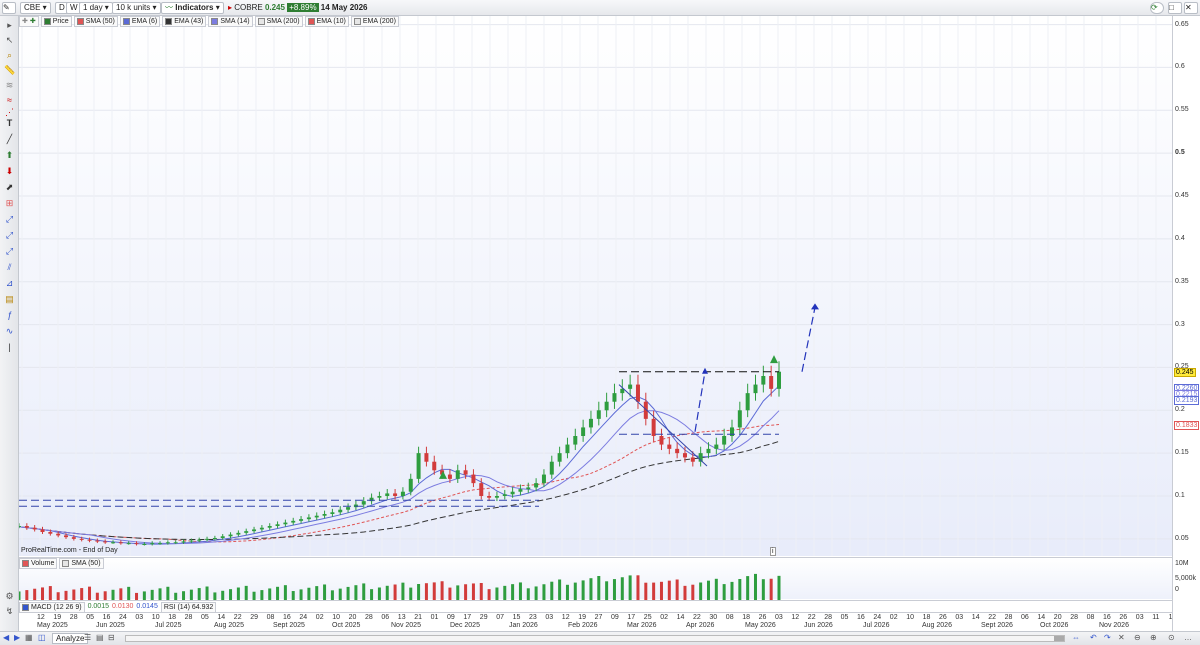 The height and width of the screenshot is (645, 1200). Describe the element at coordinates (9, 85) in the screenshot. I see `fibonacci-icon: ≋` at that location.